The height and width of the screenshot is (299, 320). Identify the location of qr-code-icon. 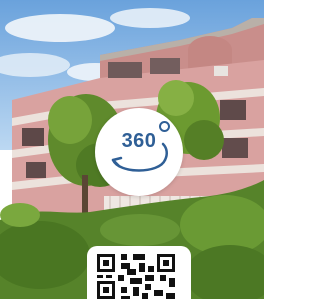
(136, 276).